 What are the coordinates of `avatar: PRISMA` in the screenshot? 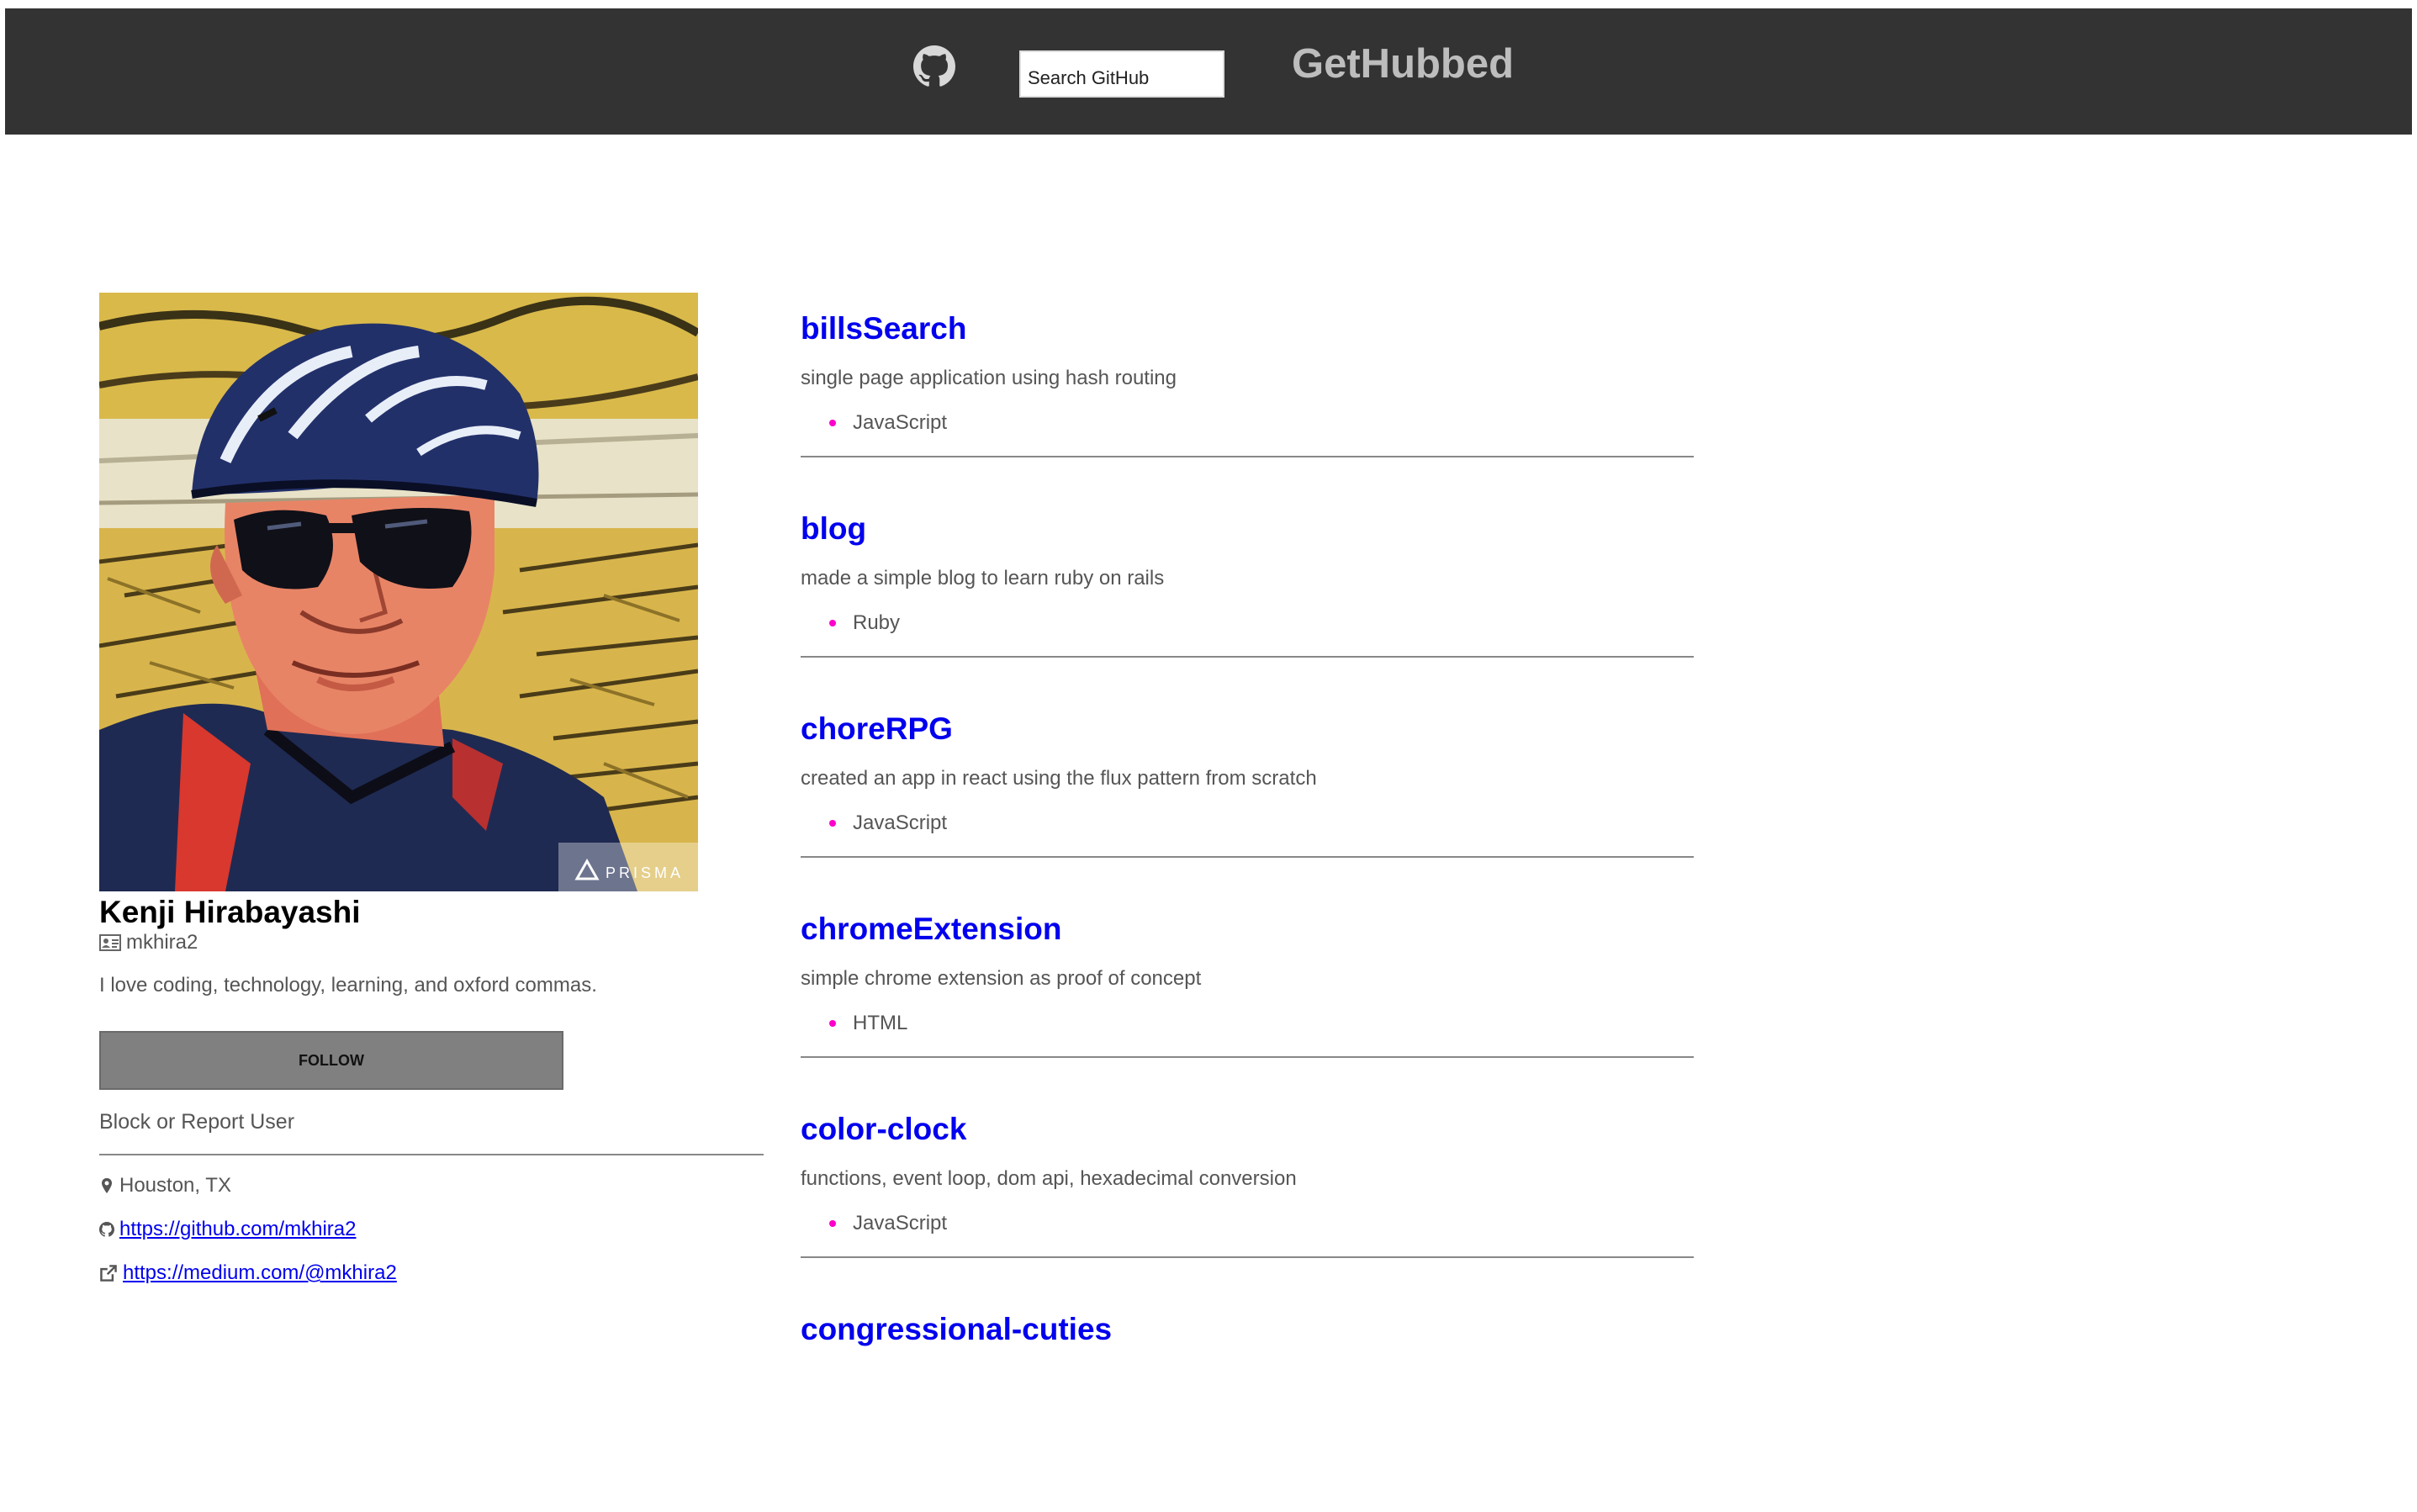 It's located at (399, 592).